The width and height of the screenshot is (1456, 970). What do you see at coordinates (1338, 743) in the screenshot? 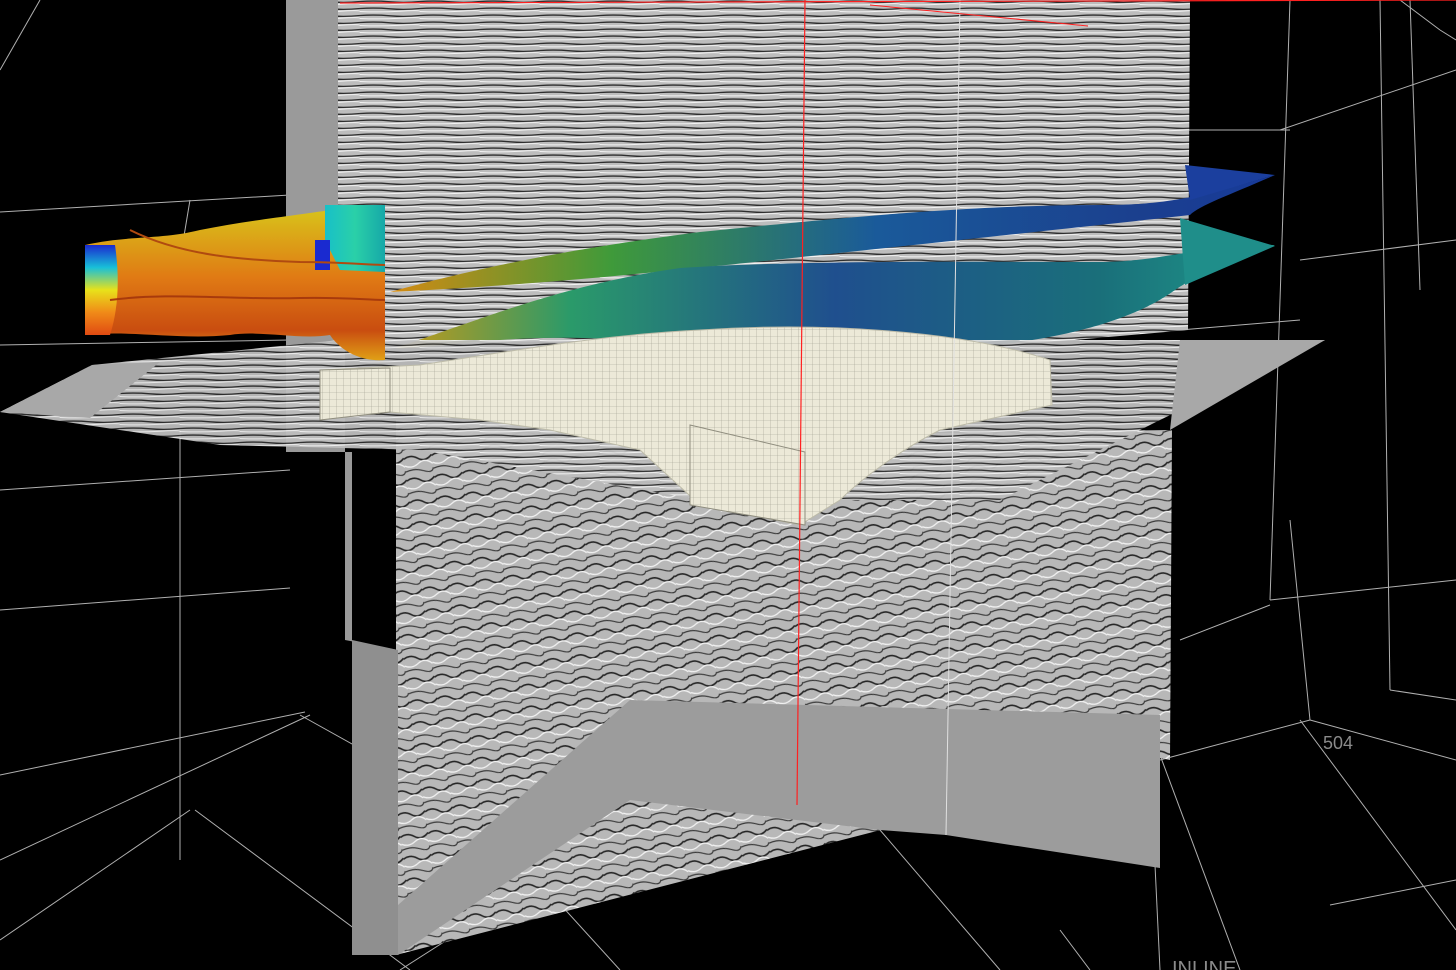
I see `tick-label-504: 504` at bounding box center [1338, 743].